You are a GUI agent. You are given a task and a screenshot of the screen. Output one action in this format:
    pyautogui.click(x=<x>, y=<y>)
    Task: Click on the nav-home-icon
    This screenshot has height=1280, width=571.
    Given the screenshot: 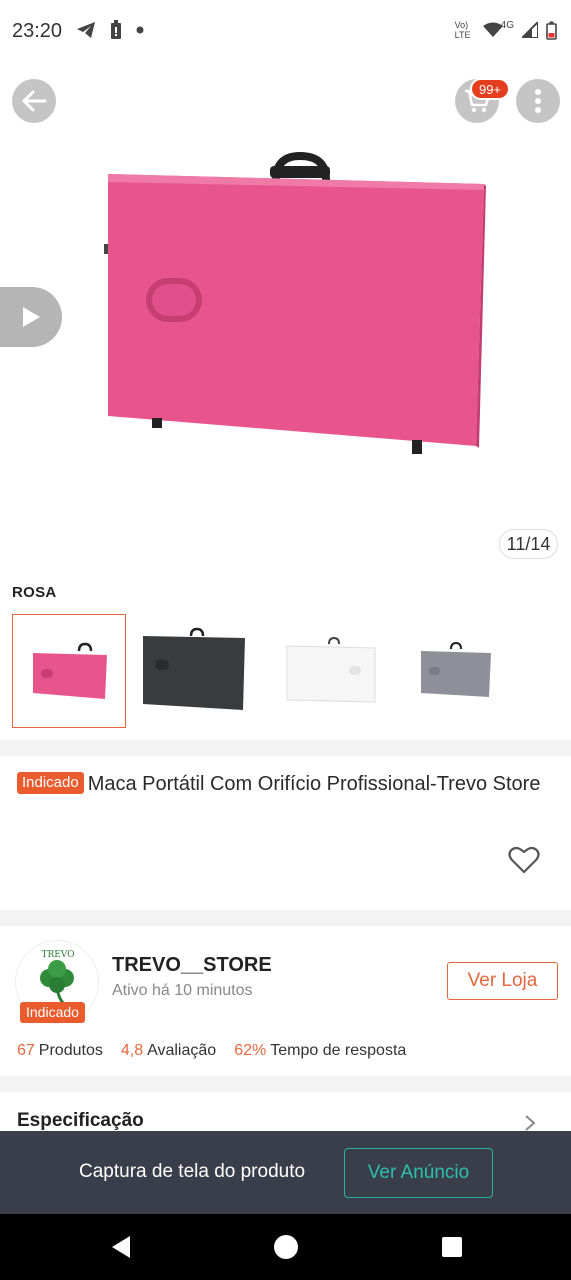 What is the action you would take?
    pyautogui.click(x=286, y=1247)
    